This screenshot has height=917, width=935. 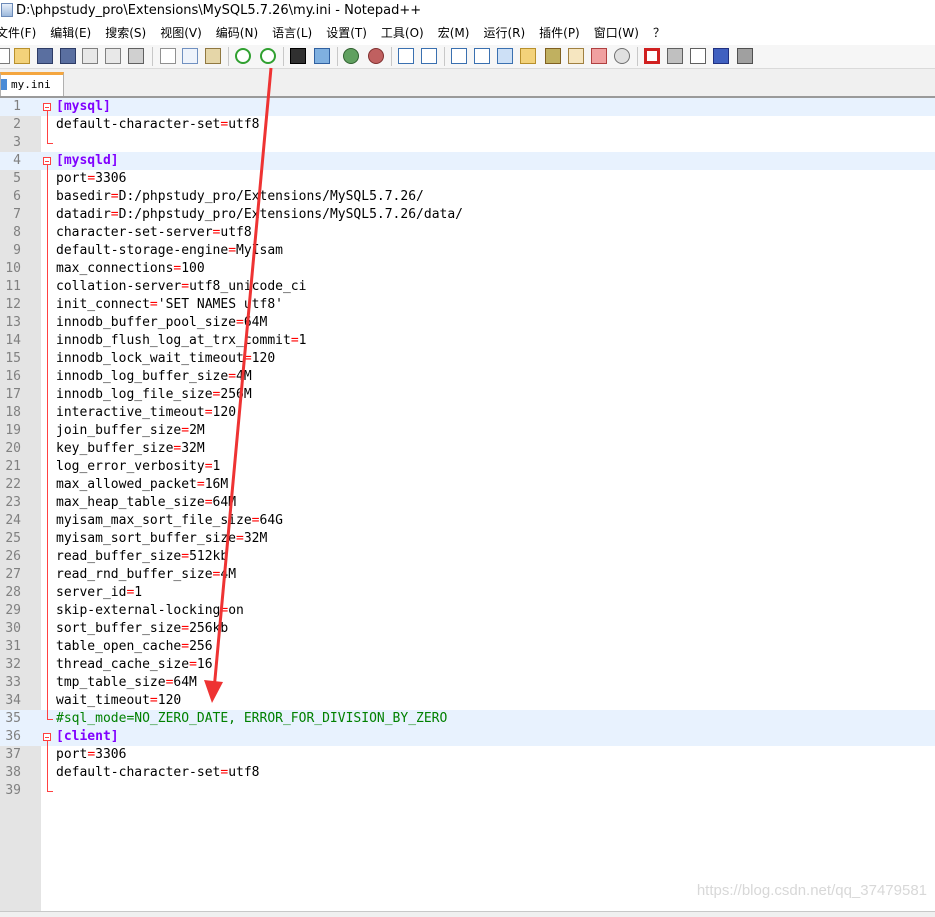 I want to click on annotation-arrow-shaft, so click(x=242, y=379).